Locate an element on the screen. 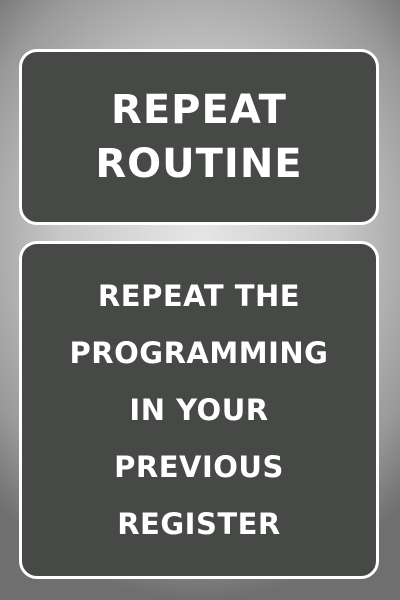 The image size is (400, 600). description-line: REPEAT THE is located at coordinates (199, 295).